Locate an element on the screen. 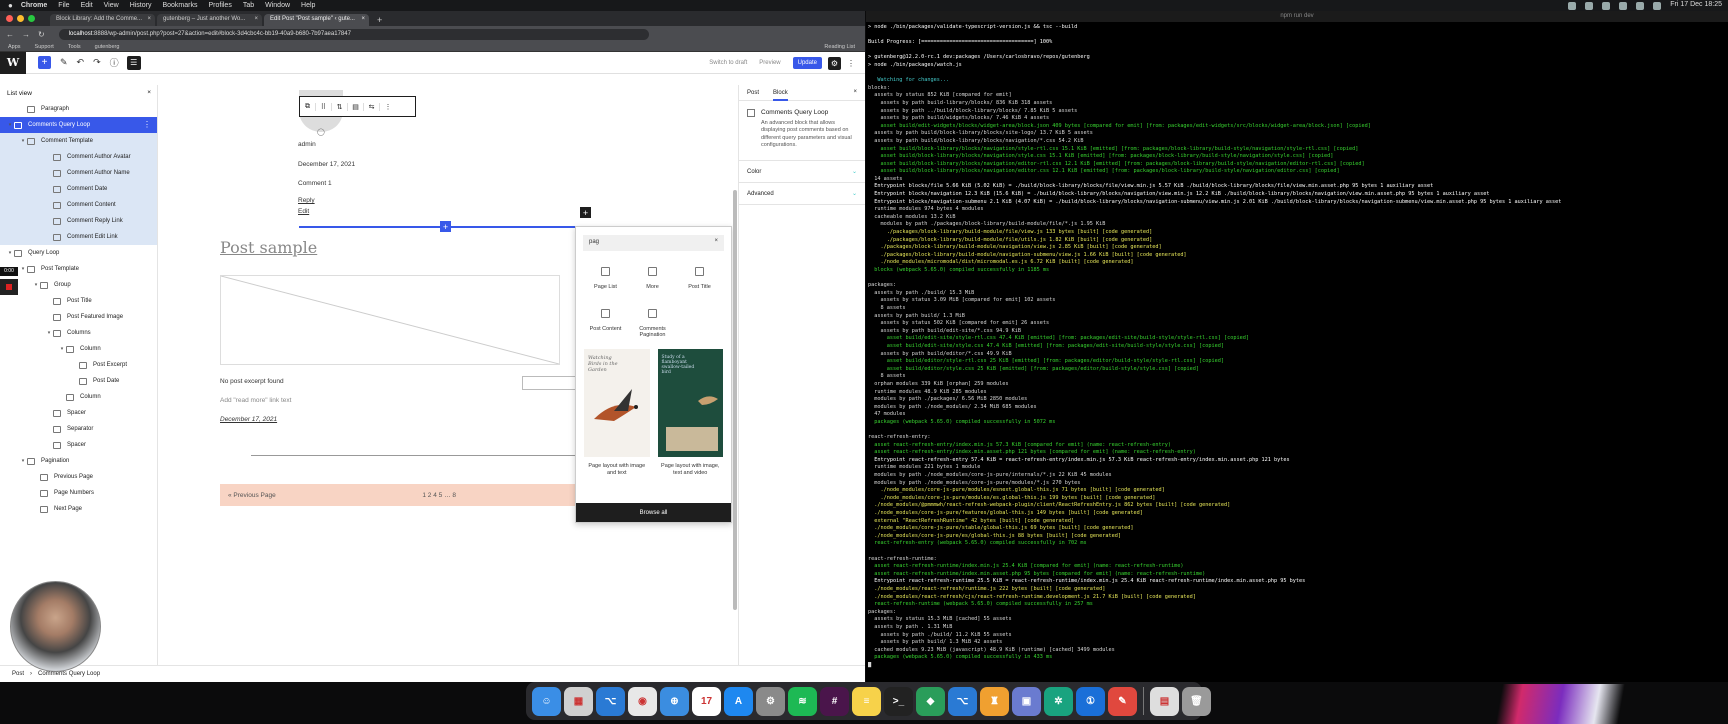 Image resolution: width=1728 pixels, height=724 pixels. list-view-item: Previous Page is located at coordinates (78, 477).